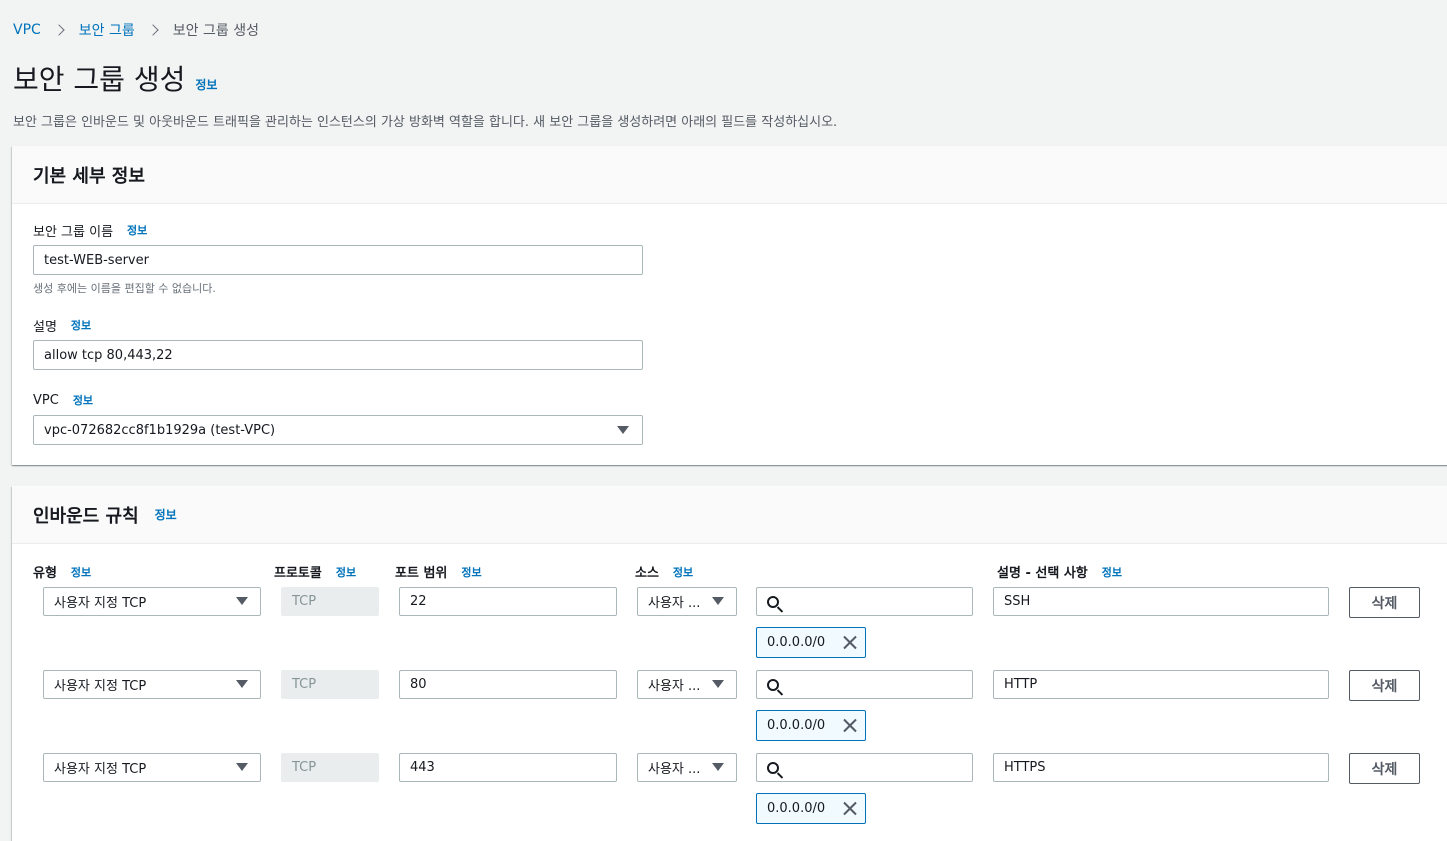 The height and width of the screenshot is (841, 1447). Describe the element at coordinates (508, 601) in the screenshot. I see `rule-port-input: 22` at that location.